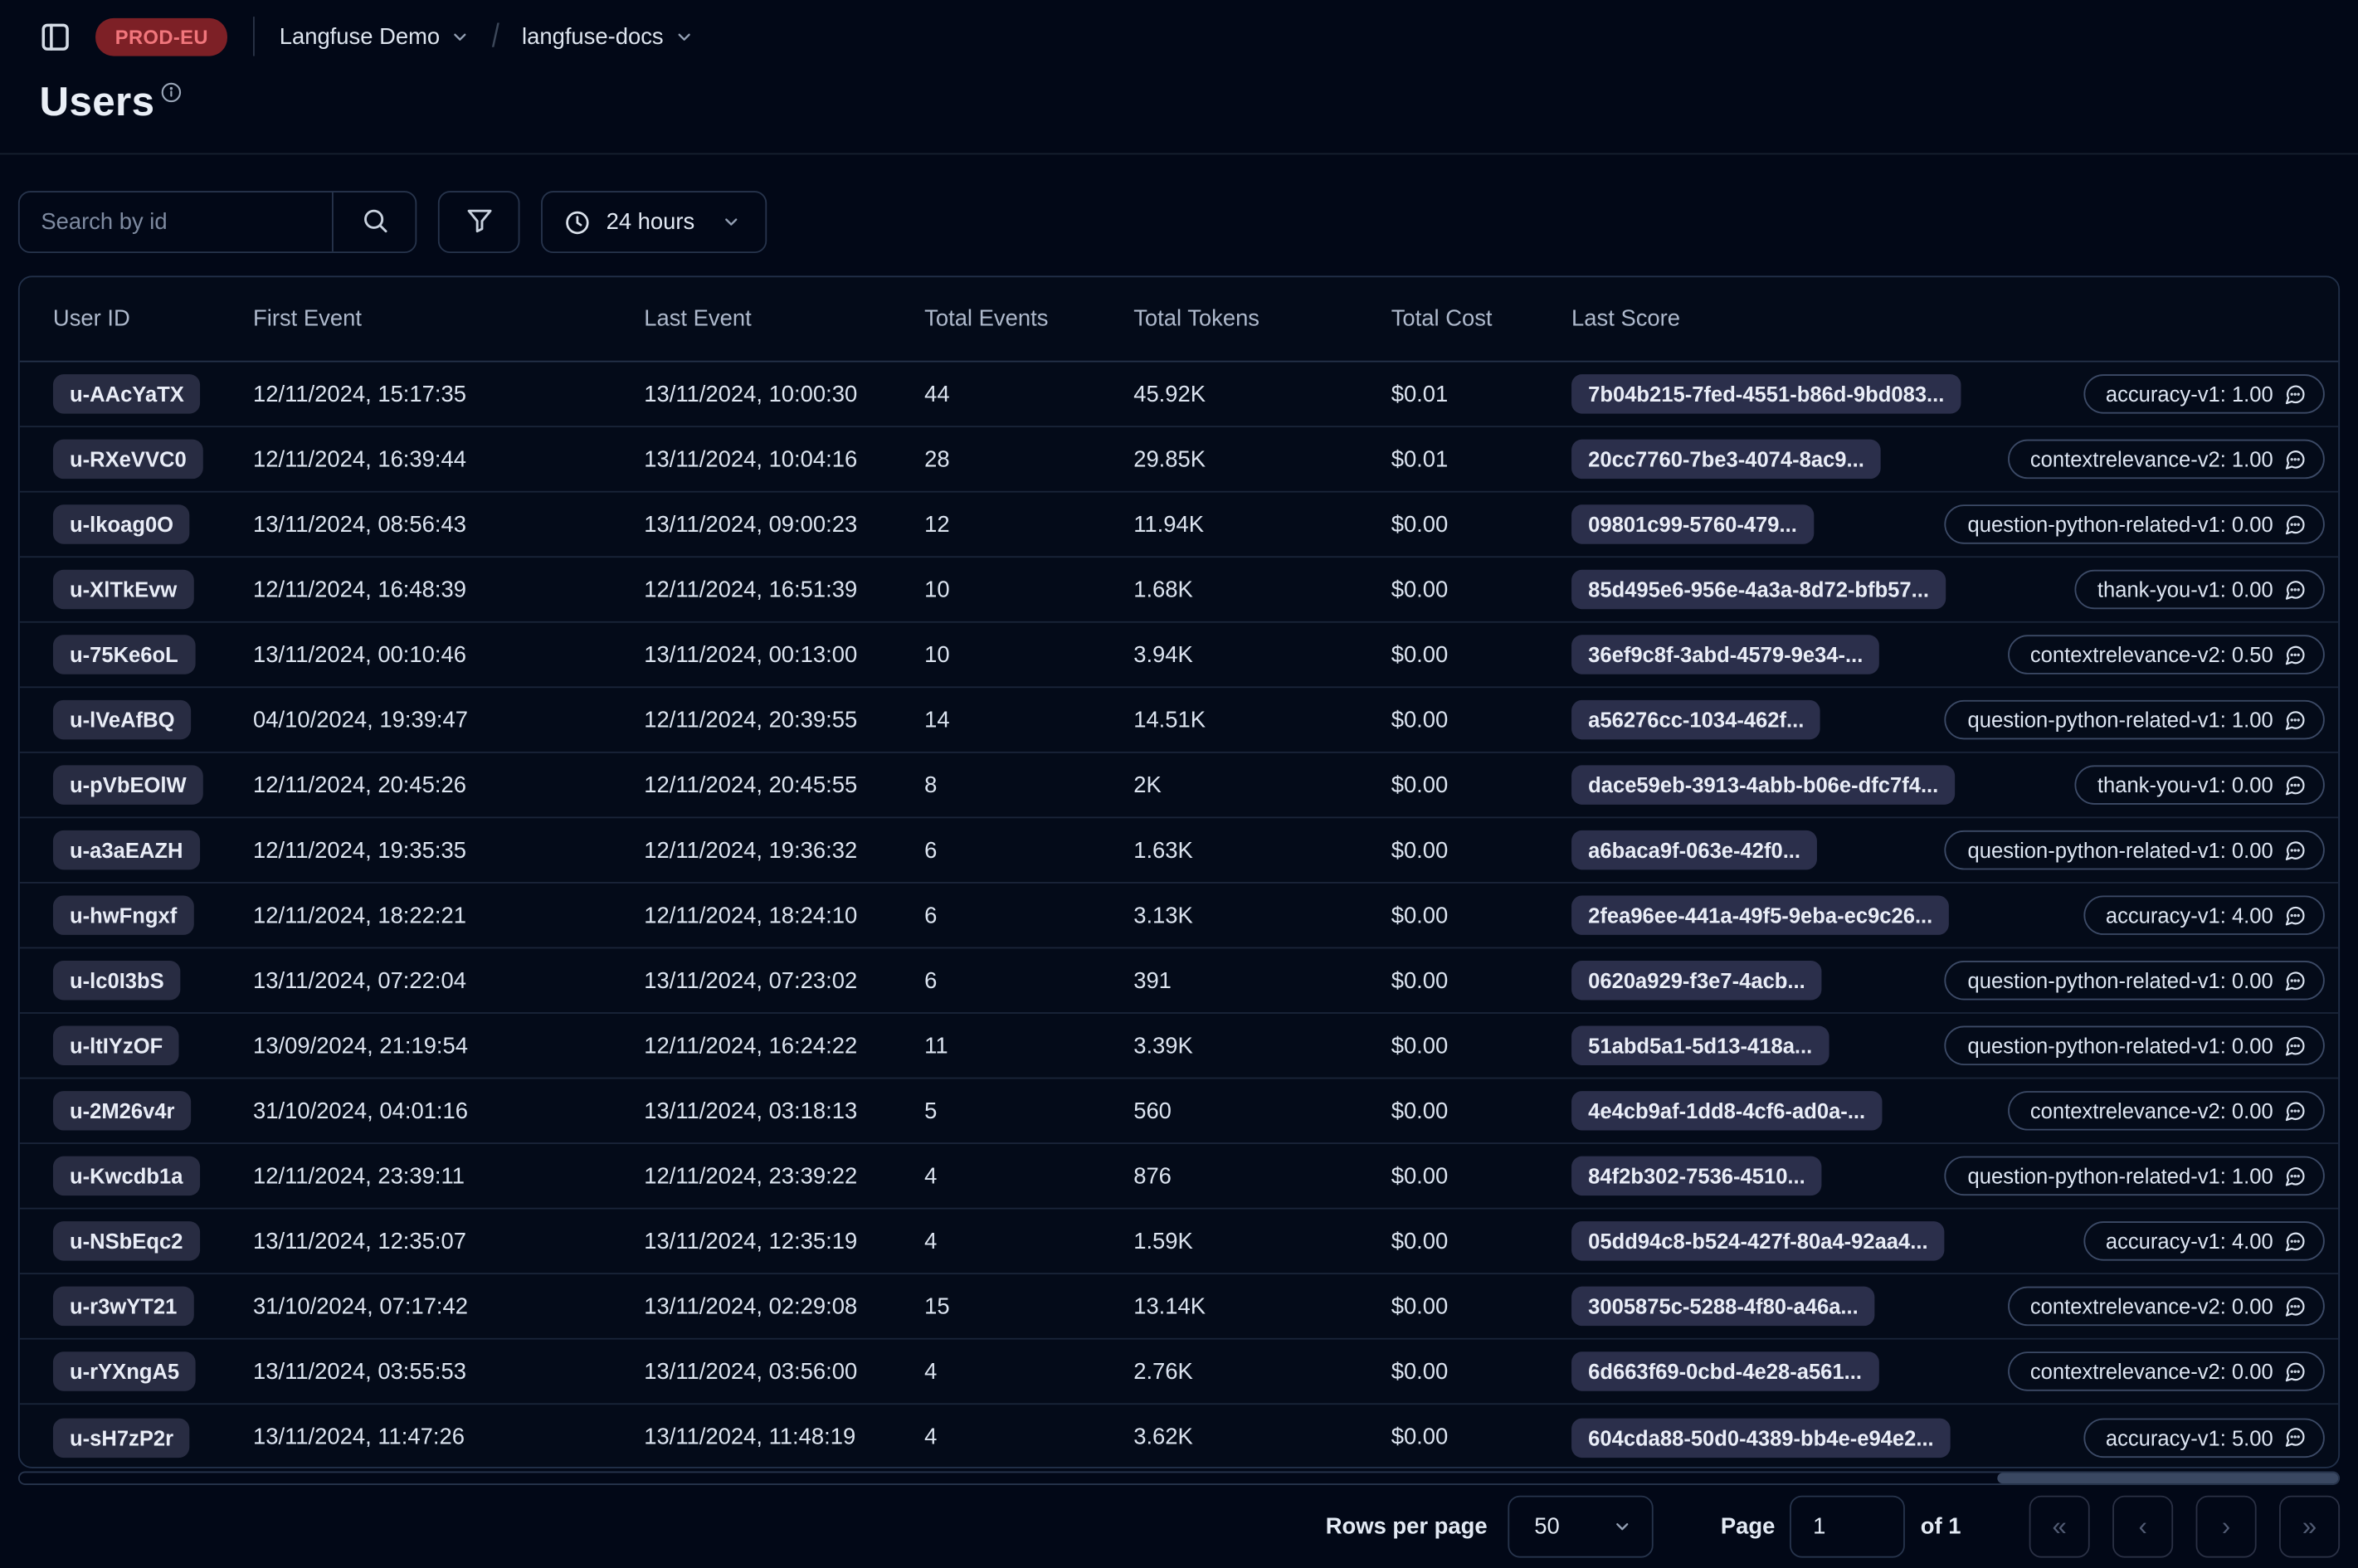  What do you see at coordinates (116, 1045) in the screenshot?
I see `user-id-badge: u-ltIYzOF` at bounding box center [116, 1045].